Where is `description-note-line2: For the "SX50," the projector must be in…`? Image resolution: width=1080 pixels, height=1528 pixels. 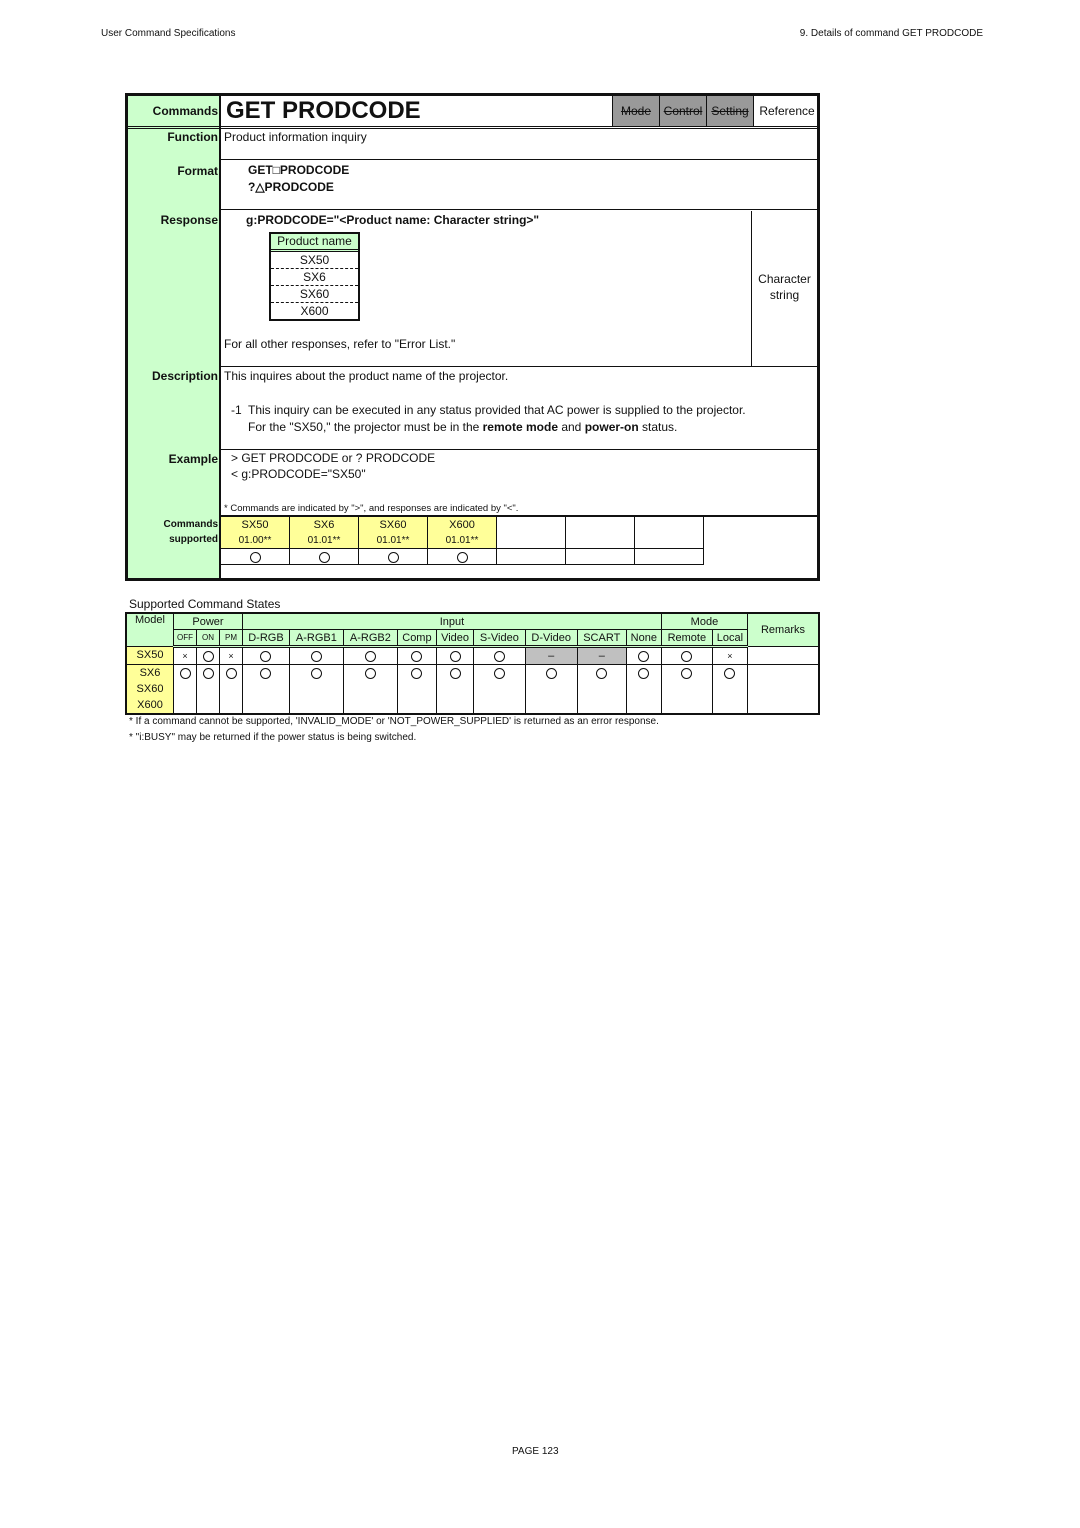 description-note-line2: For the "SX50," the projector must be in… is located at coordinates (463, 427).